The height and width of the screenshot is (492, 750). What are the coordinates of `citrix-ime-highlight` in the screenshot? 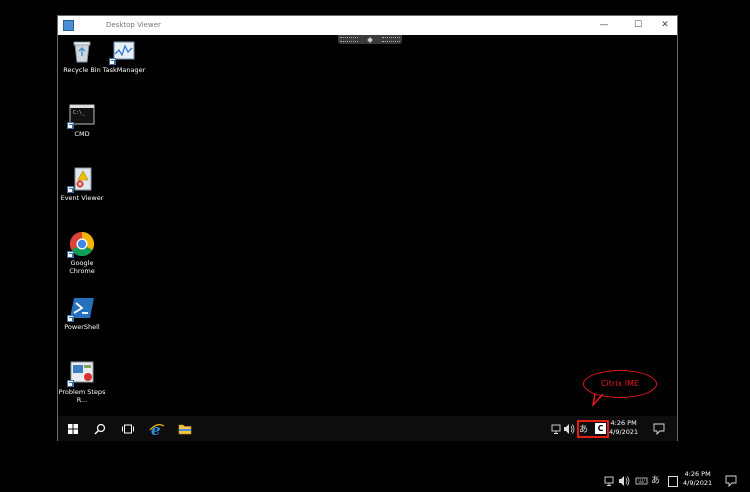 It's located at (593, 429).